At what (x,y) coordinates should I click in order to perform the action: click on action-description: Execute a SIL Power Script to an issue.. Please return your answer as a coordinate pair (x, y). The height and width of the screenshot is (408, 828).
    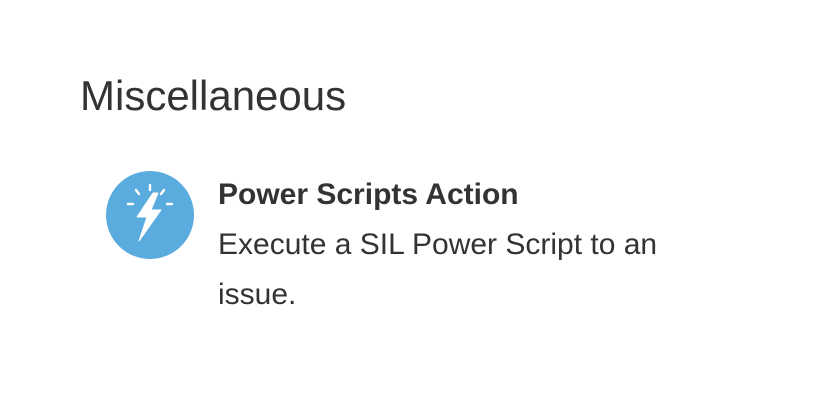
    Looking at the image, I should click on (438, 269).